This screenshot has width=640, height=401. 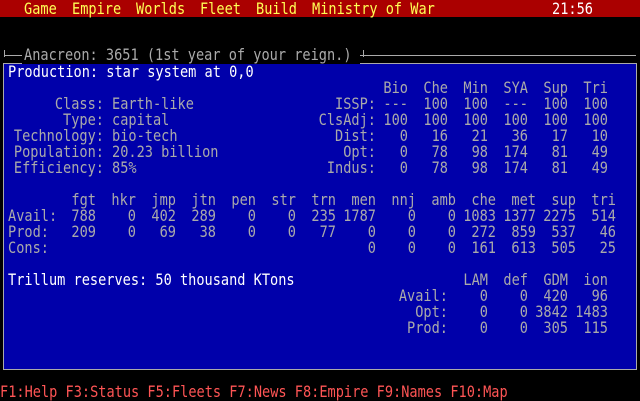 What do you see at coordinates (607, 247) in the screenshot?
I see `unit-cell: 25` at bounding box center [607, 247].